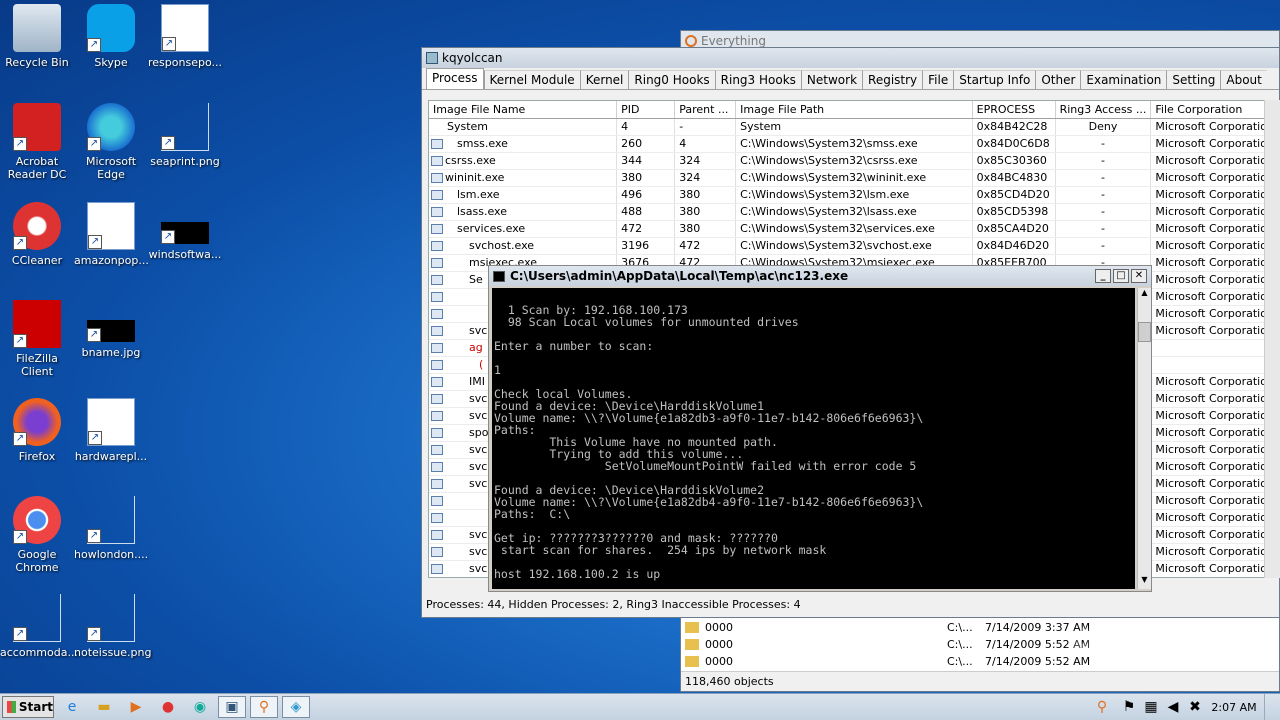 This screenshot has width=1280, height=720. Describe the element at coordinates (136, 707) in the screenshot. I see `media-player-icon: ▶` at that location.